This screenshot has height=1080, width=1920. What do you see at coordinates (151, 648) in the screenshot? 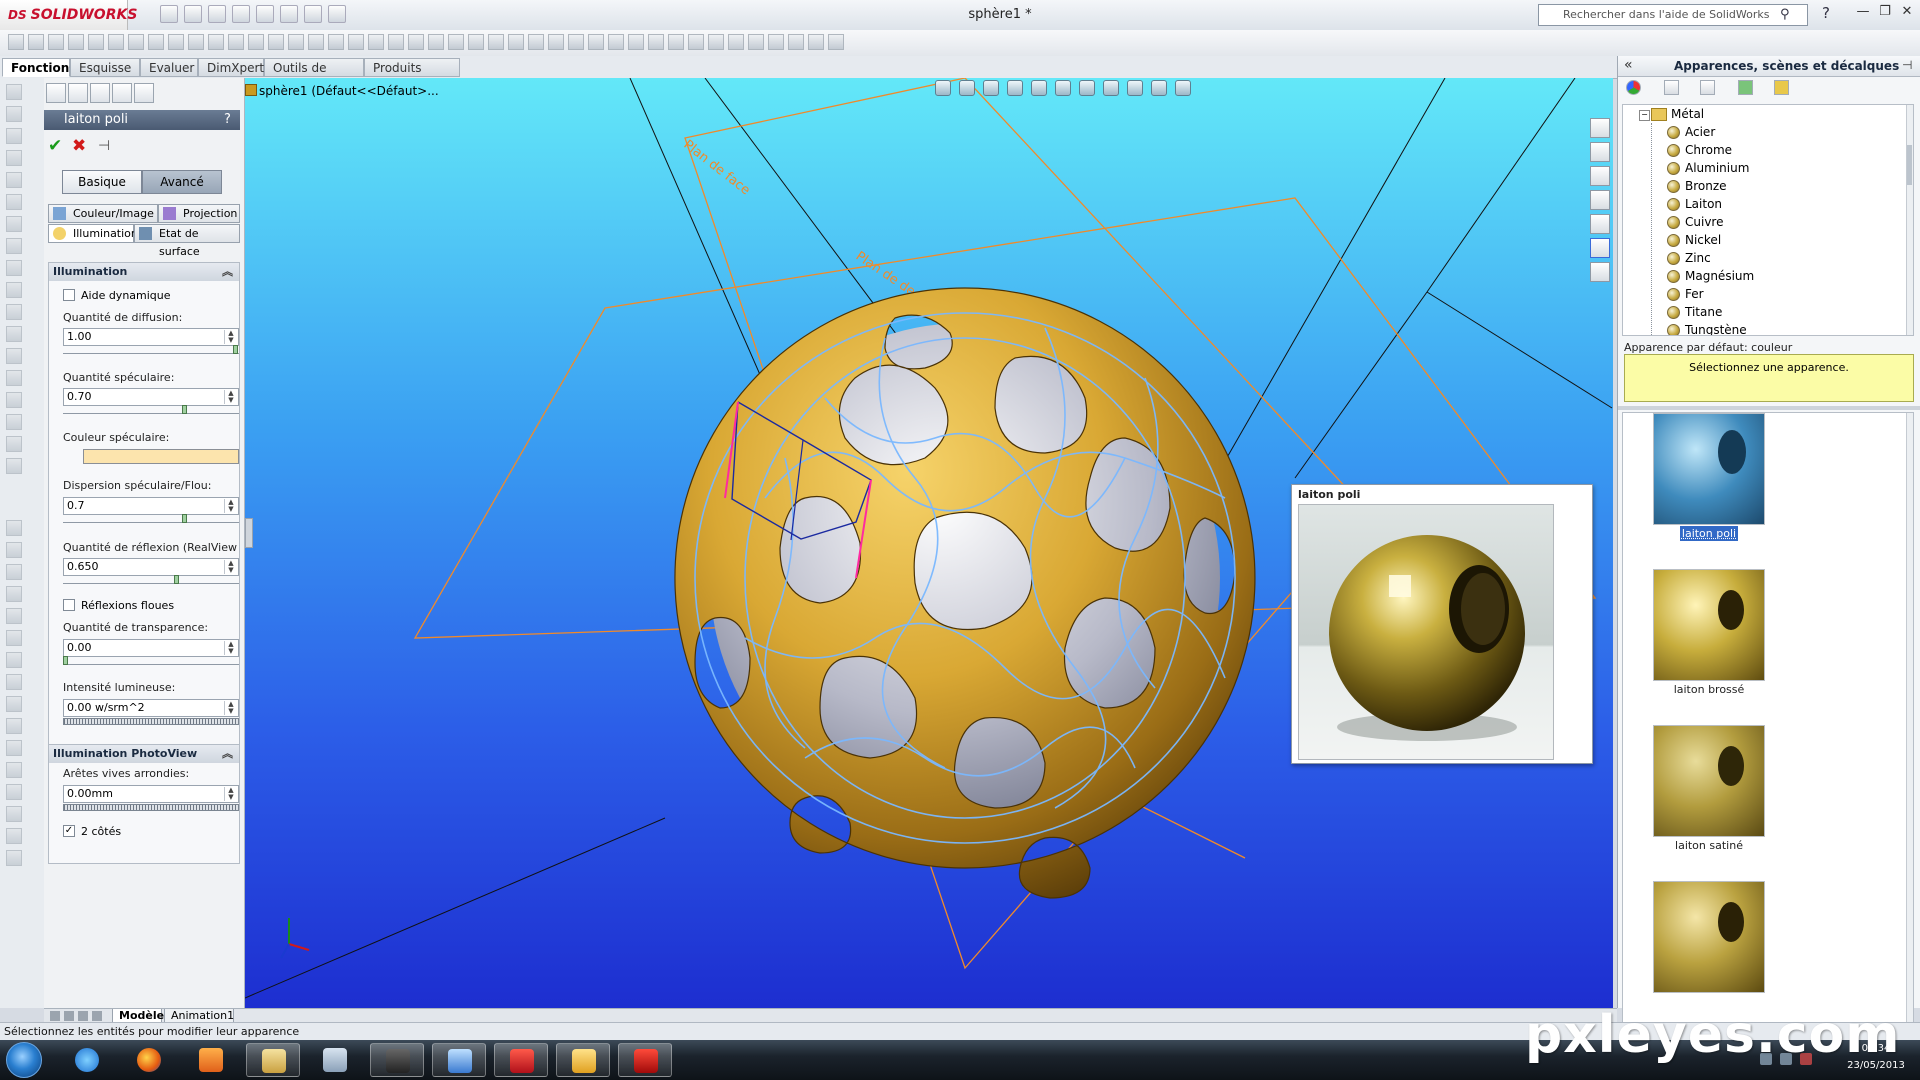
I see `transparency-input: 0.00 ▲ ▼` at bounding box center [151, 648].